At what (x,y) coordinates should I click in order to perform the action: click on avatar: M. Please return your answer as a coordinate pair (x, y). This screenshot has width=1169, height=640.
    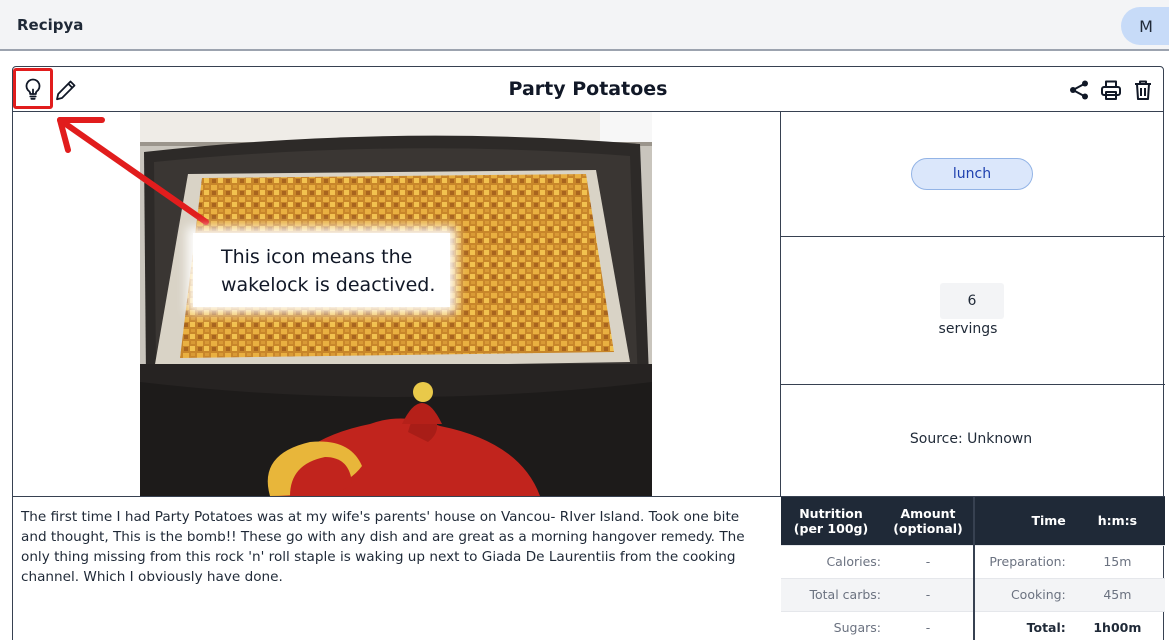
    Looking at the image, I should click on (1145, 26).